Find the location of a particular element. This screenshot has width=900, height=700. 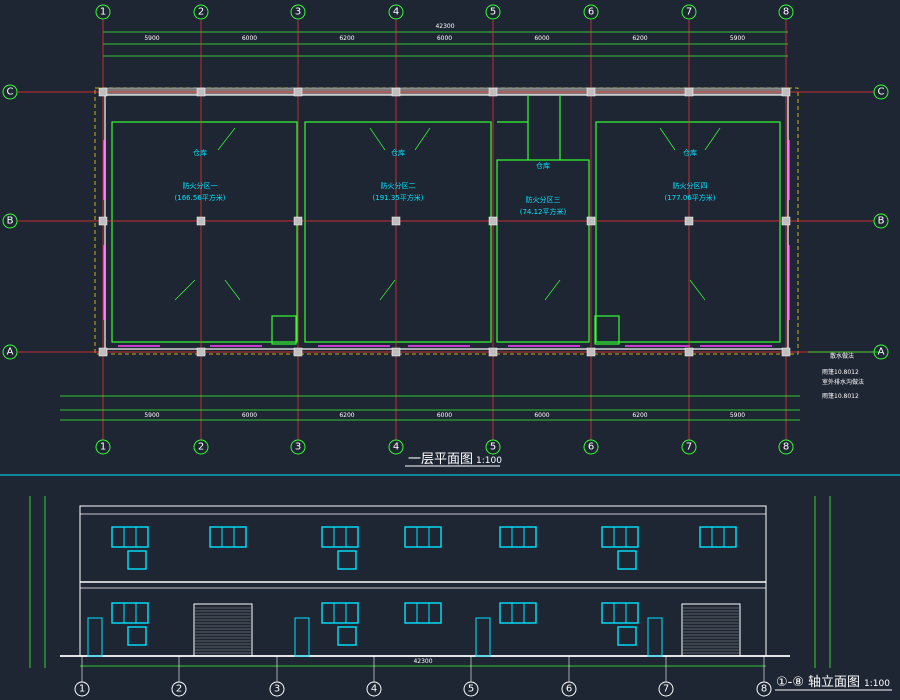

axis-label-top-3: 3 is located at coordinates (298, 12).